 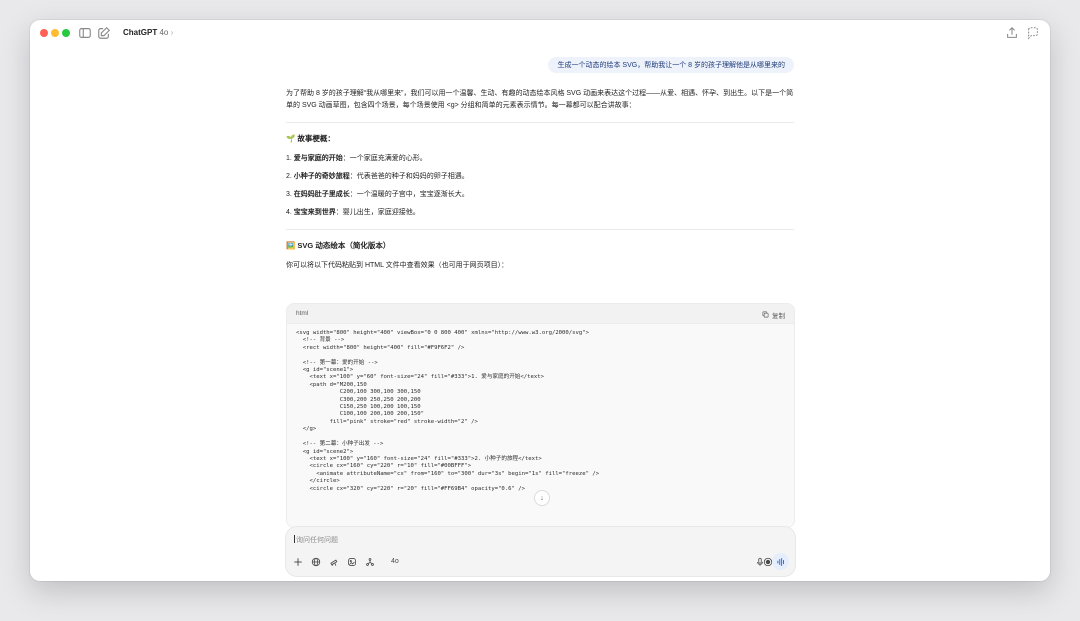 I want to click on list-item-title: 宝宝来到世界, so click(x=314, y=212).